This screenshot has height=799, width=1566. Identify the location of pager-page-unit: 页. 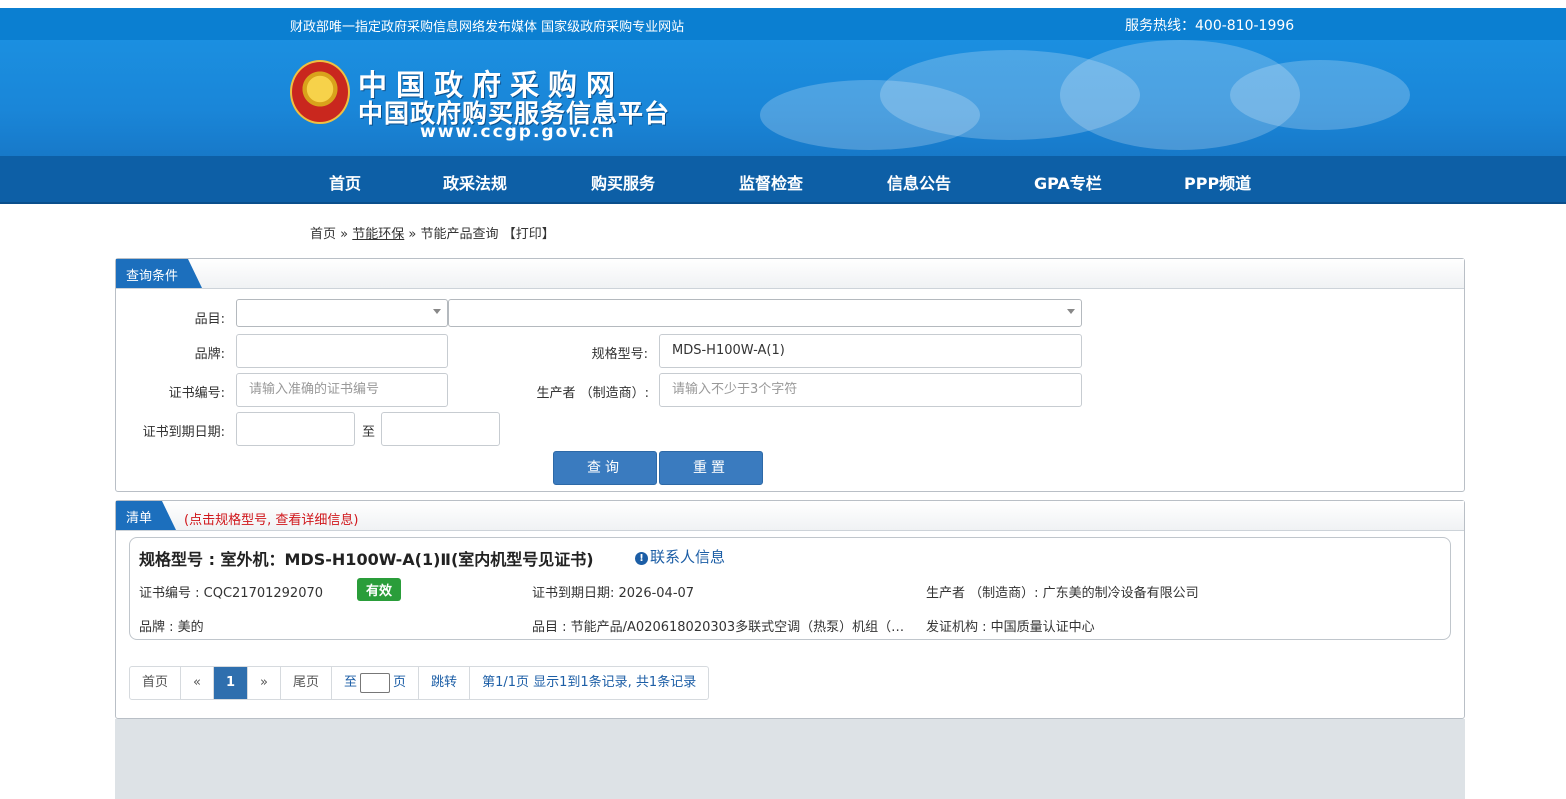
(400, 682).